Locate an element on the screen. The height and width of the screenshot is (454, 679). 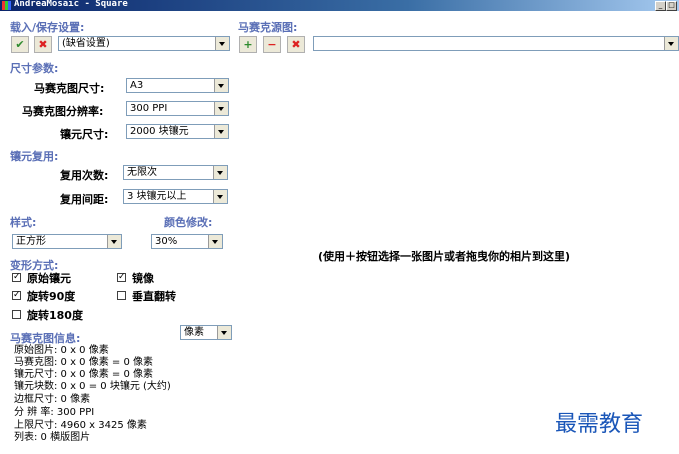
info-tile-size: 镶元尺寸: 0 x 0 像素 = 0 像素 is located at coordinates (84, 374).